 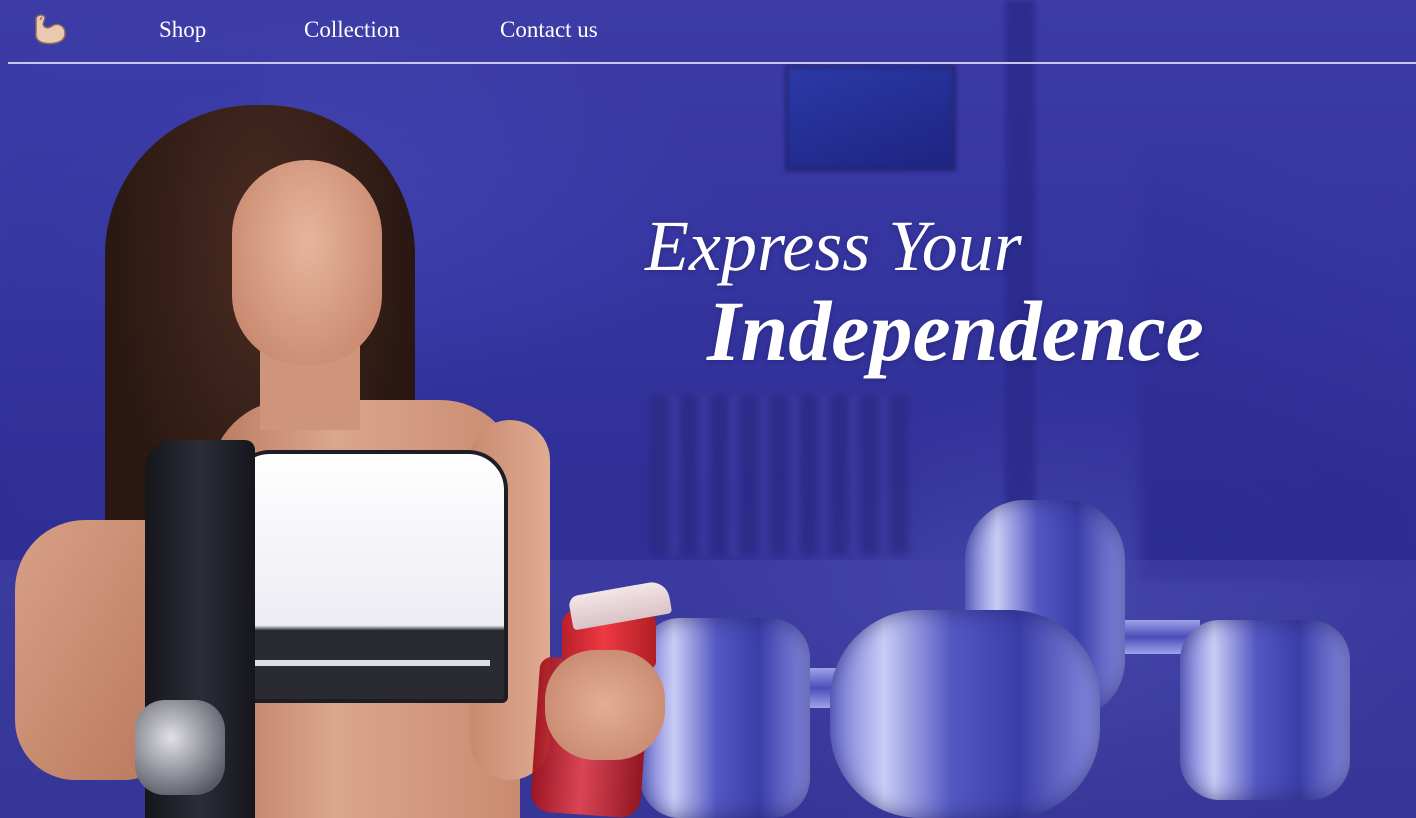 What do you see at coordinates (549, 30) in the screenshot?
I see `nav-link-contact-us: Contact us` at bounding box center [549, 30].